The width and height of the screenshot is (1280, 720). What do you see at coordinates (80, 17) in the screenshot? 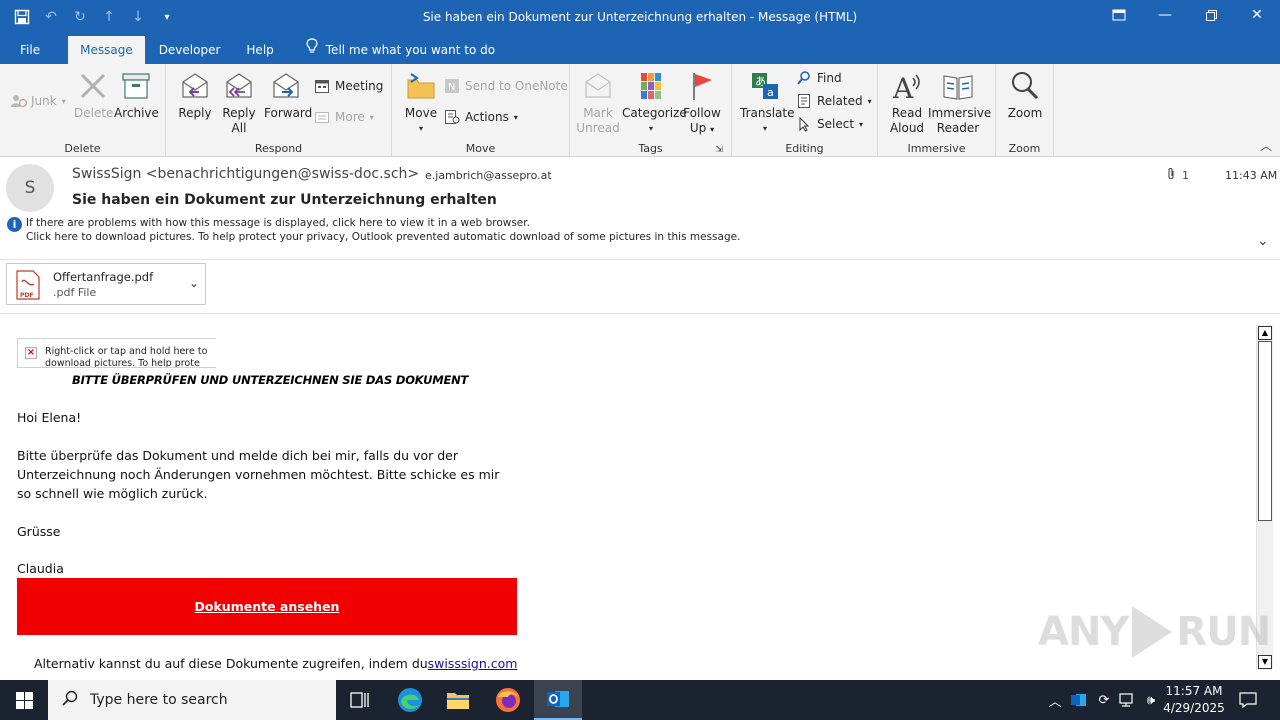
I see `redo-icon: ↻` at bounding box center [80, 17].